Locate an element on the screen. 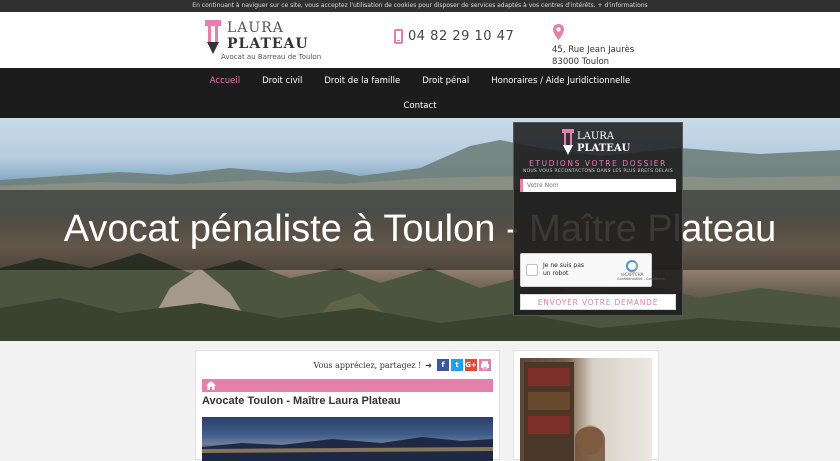  sidebar is located at coordinates (586, 405).